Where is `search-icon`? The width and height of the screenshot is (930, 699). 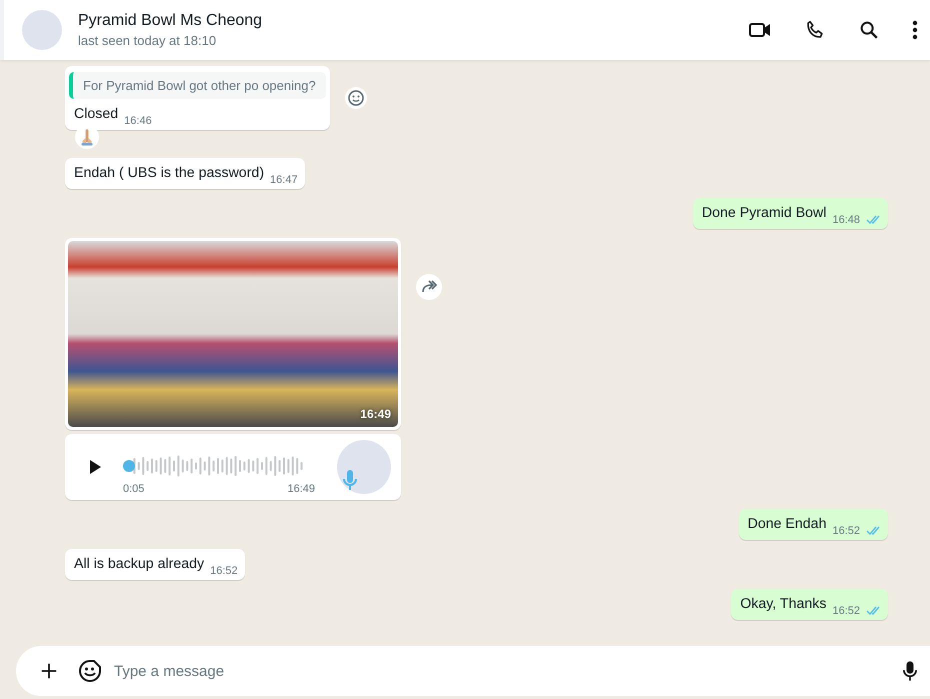 search-icon is located at coordinates (869, 30).